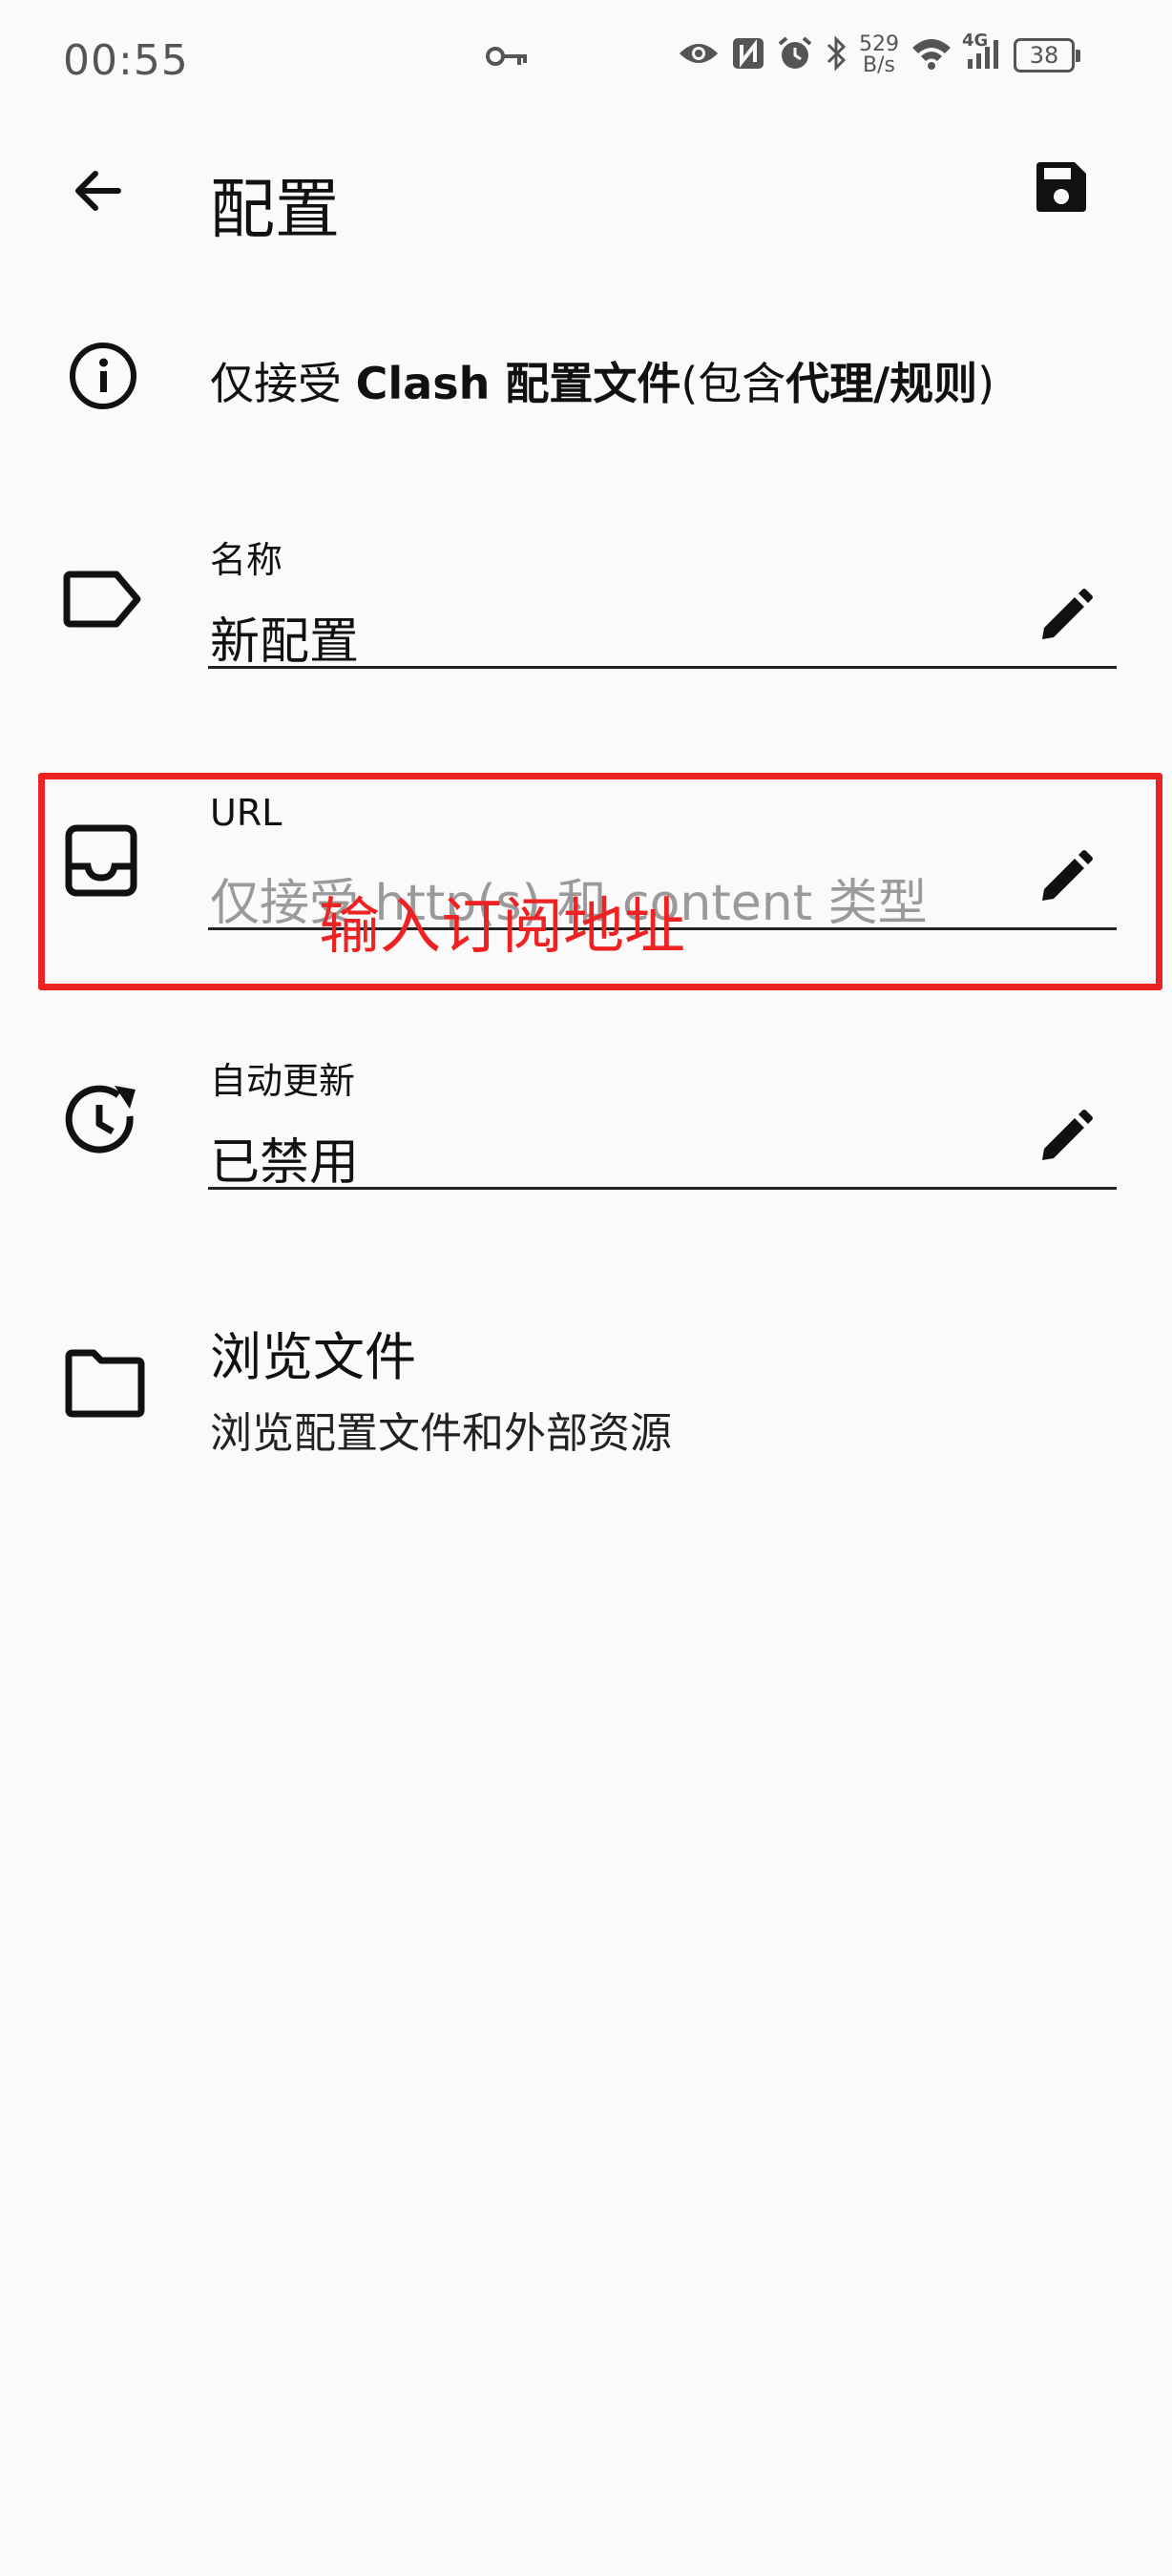 The image size is (1172, 2576). I want to click on update-clock-icon, so click(103, 1124).